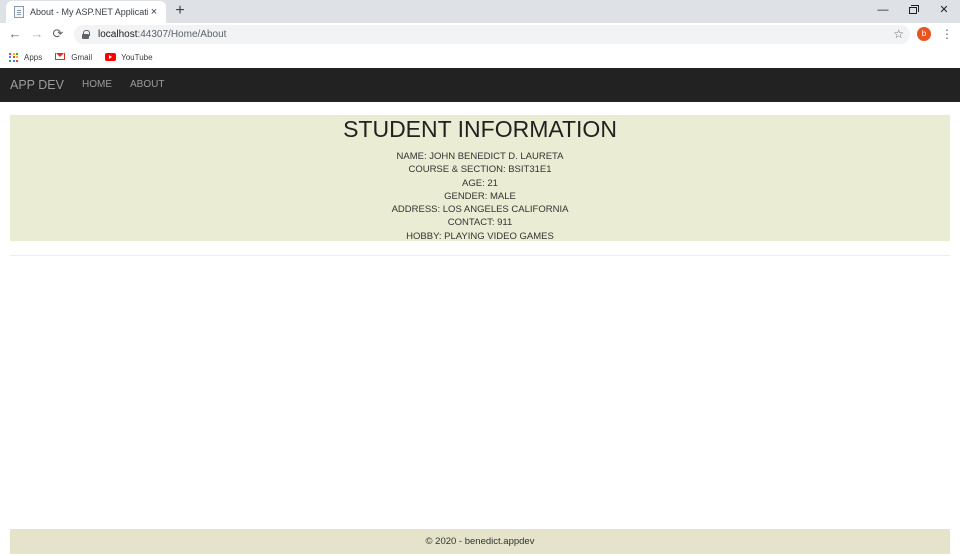 The height and width of the screenshot is (556, 960). What do you see at coordinates (33, 57) in the screenshot?
I see `bookmark-label: Apps` at bounding box center [33, 57].